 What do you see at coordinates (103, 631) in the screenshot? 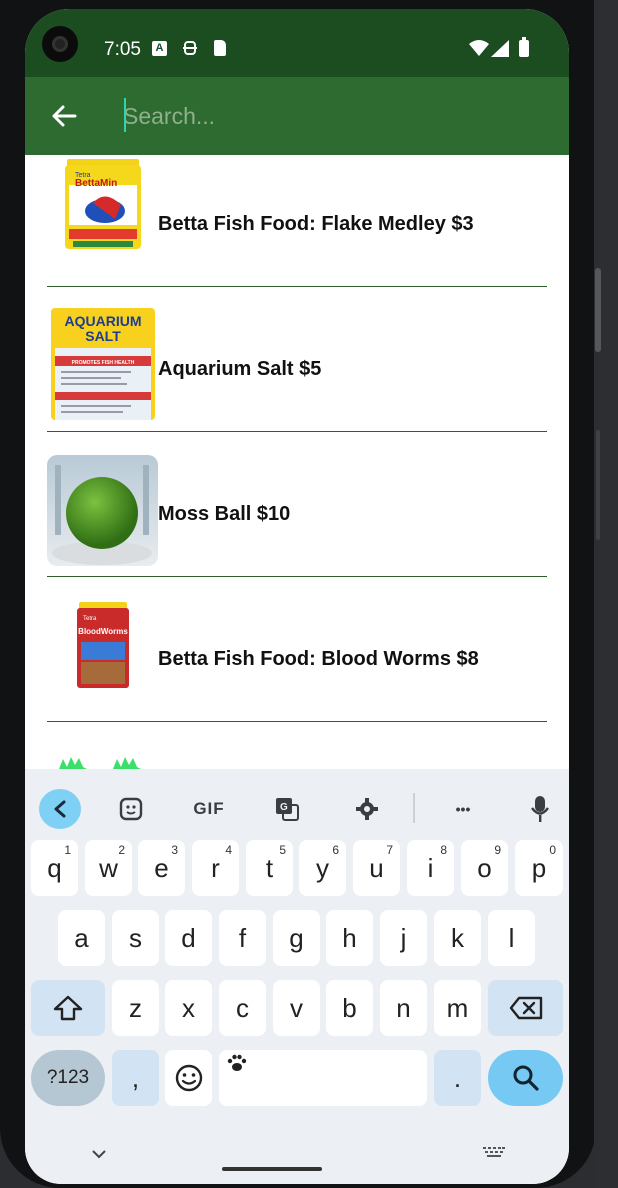
I see `pack-title: BloodWorms` at bounding box center [103, 631].